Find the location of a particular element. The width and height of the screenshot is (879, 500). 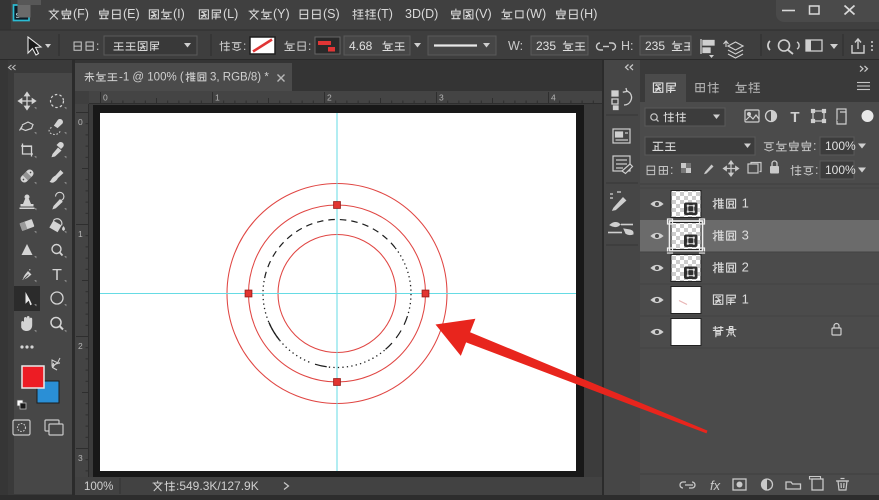

svg-text: fx is located at coordinates (715, 485).